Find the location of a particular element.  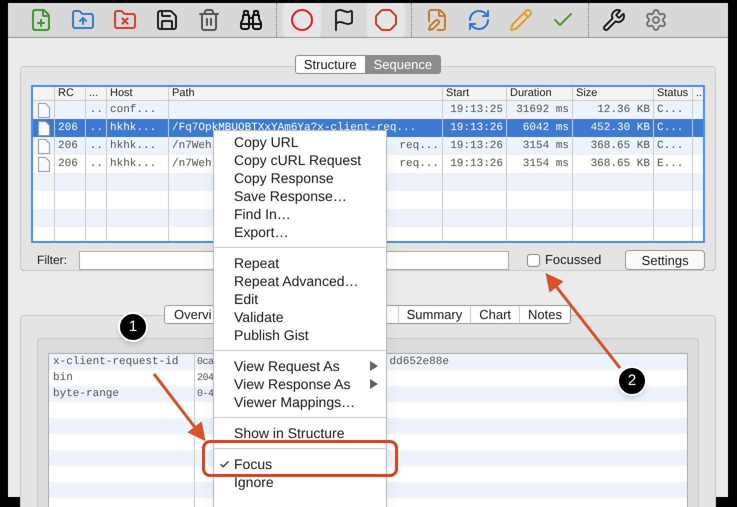

table-cell-text: 452.30 KB is located at coordinates (620, 128).